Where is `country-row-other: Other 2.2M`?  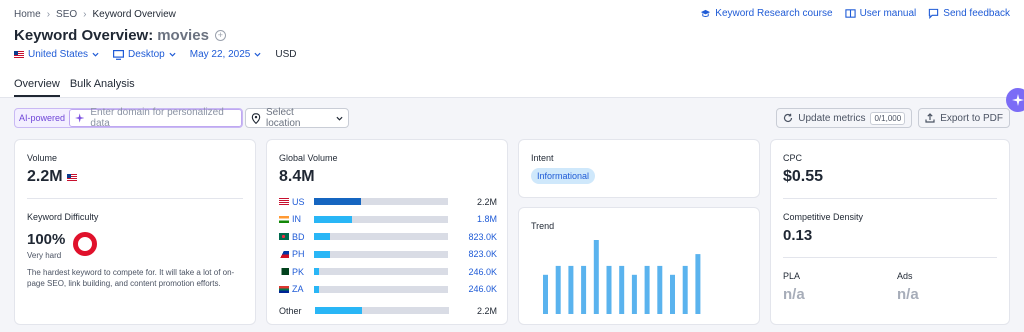 country-row-other: Other 2.2M is located at coordinates (388, 311).